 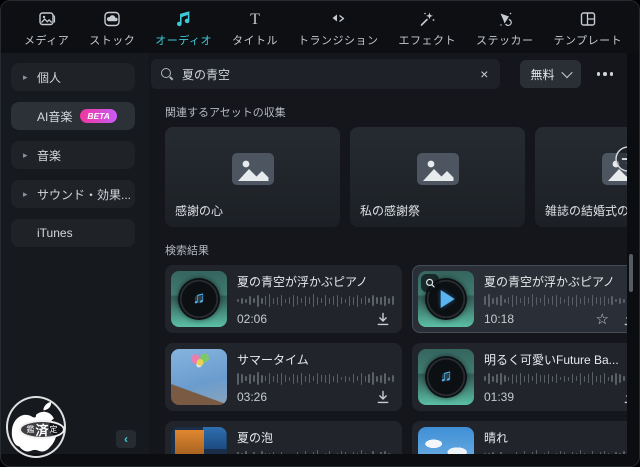 What do you see at coordinates (73, 155) in the screenshot?
I see `sidebar-item-music: ▸ 音楽` at bounding box center [73, 155].